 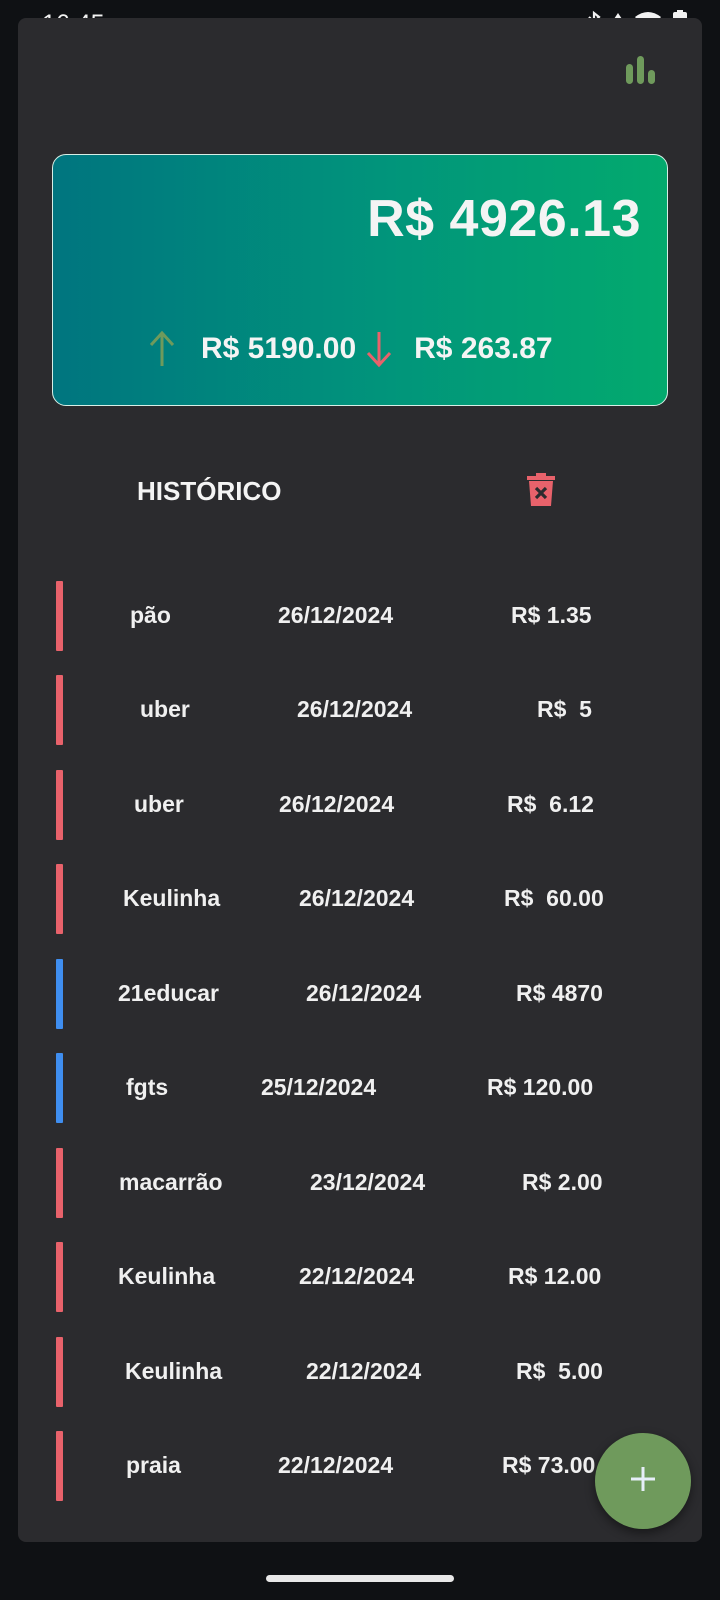 I want to click on transaction-amount: R$ 6.12, so click(x=550, y=804).